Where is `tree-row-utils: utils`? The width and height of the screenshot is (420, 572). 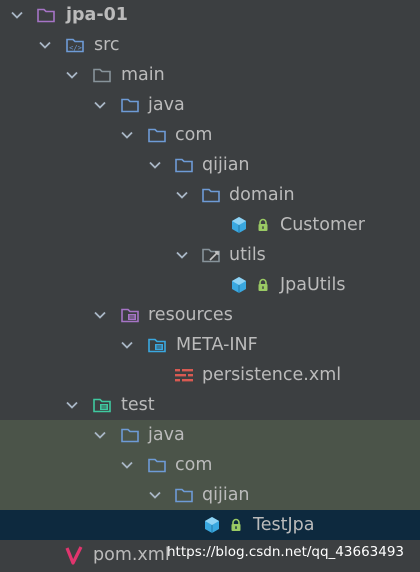 tree-row-utils: utils is located at coordinates (210, 255).